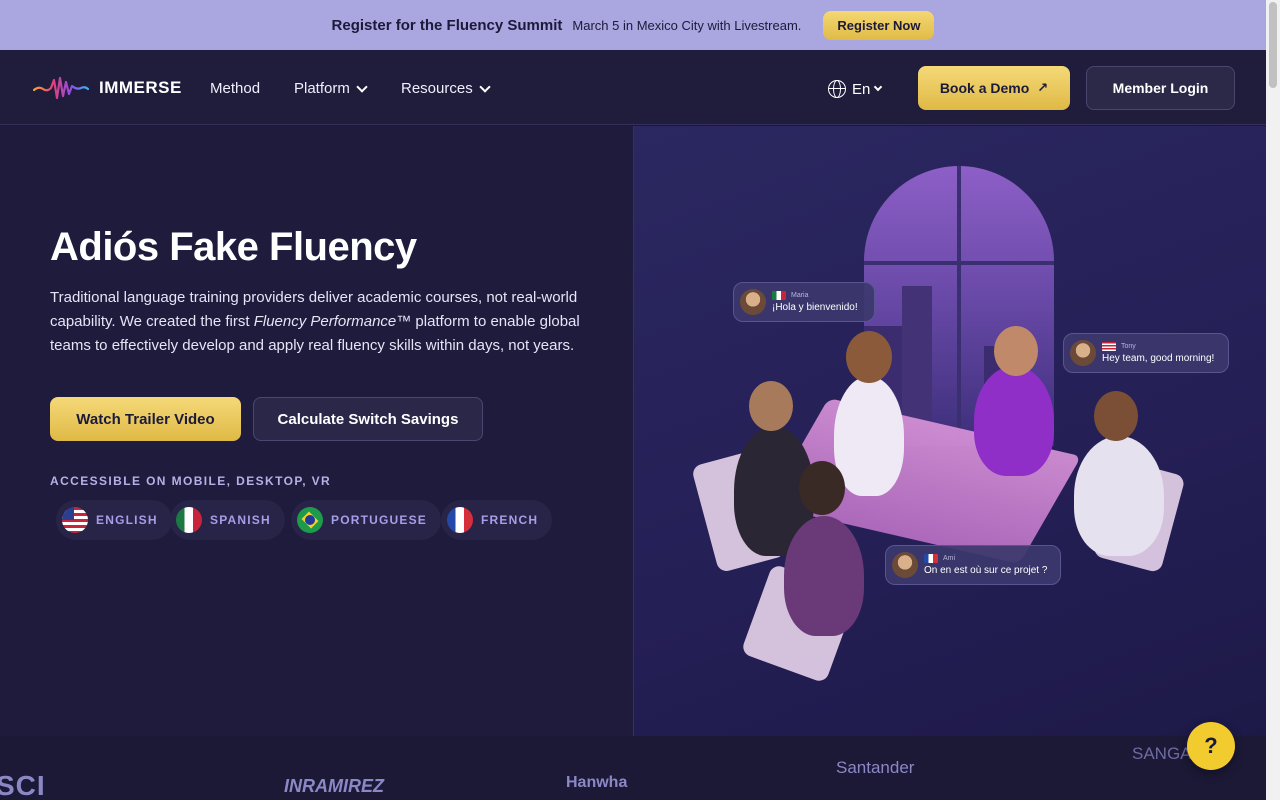 The image size is (1280, 800). I want to click on language-chip-spanish: SPANISH, so click(227, 520).